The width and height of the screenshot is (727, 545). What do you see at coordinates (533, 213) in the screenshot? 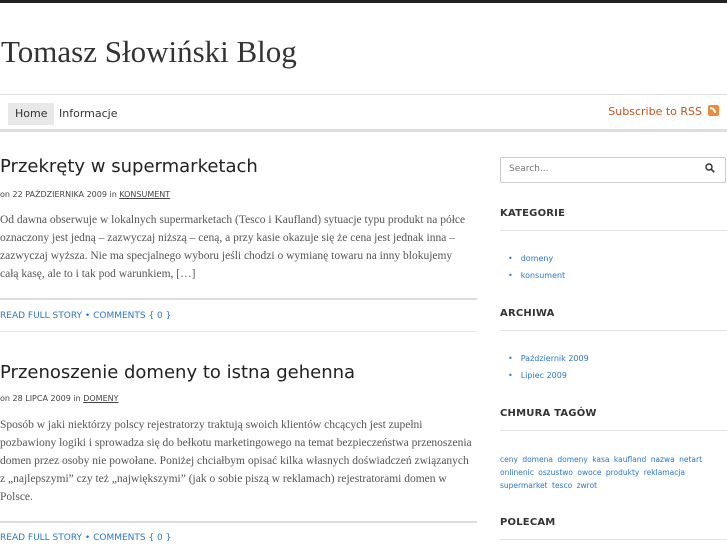
I see `categories-title: KATEGORIE` at bounding box center [533, 213].